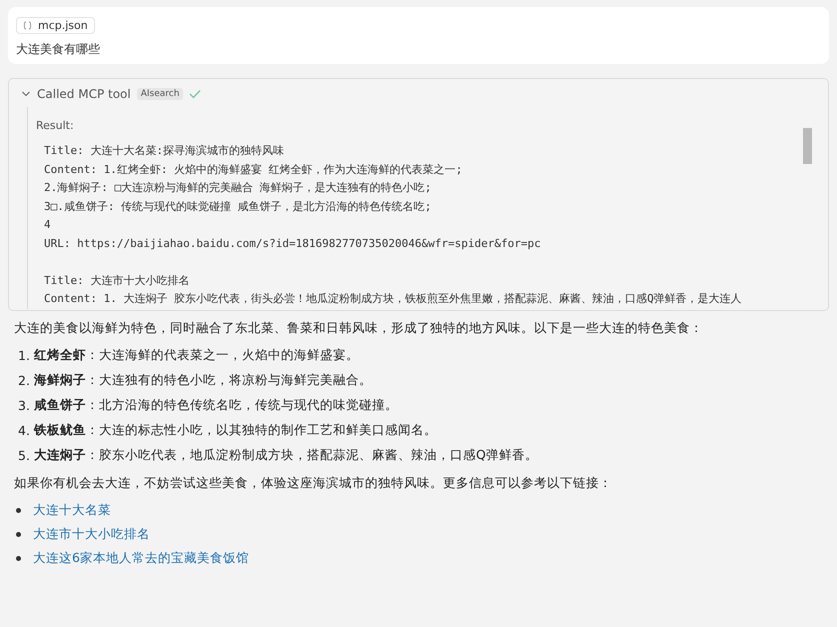 The width and height of the screenshot is (837, 627). What do you see at coordinates (253, 169) in the screenshot?
I see `result-line: Content: 1.红烤全虾: 火焰中的海鲜盛宴 红烤全虾，作为大连海鲜的代表菜之一;` at bounding box center [253, 169].